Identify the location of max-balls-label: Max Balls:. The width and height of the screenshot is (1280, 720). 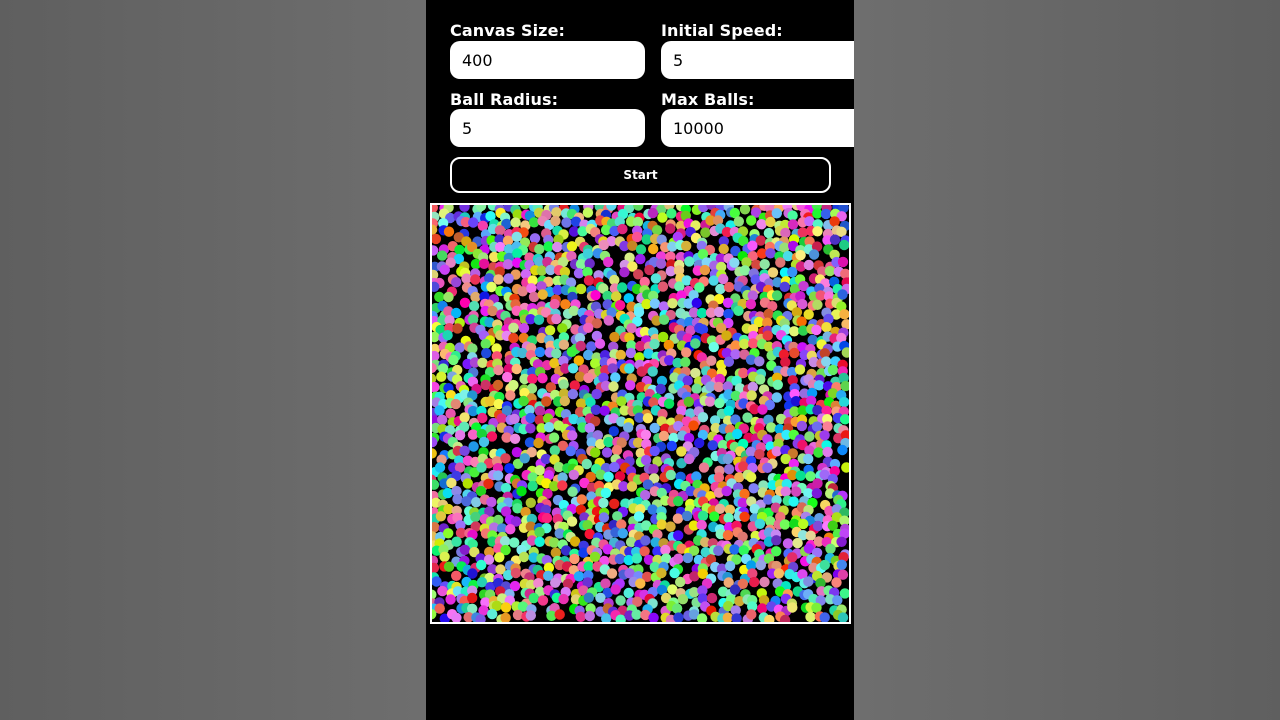
(708, 99).